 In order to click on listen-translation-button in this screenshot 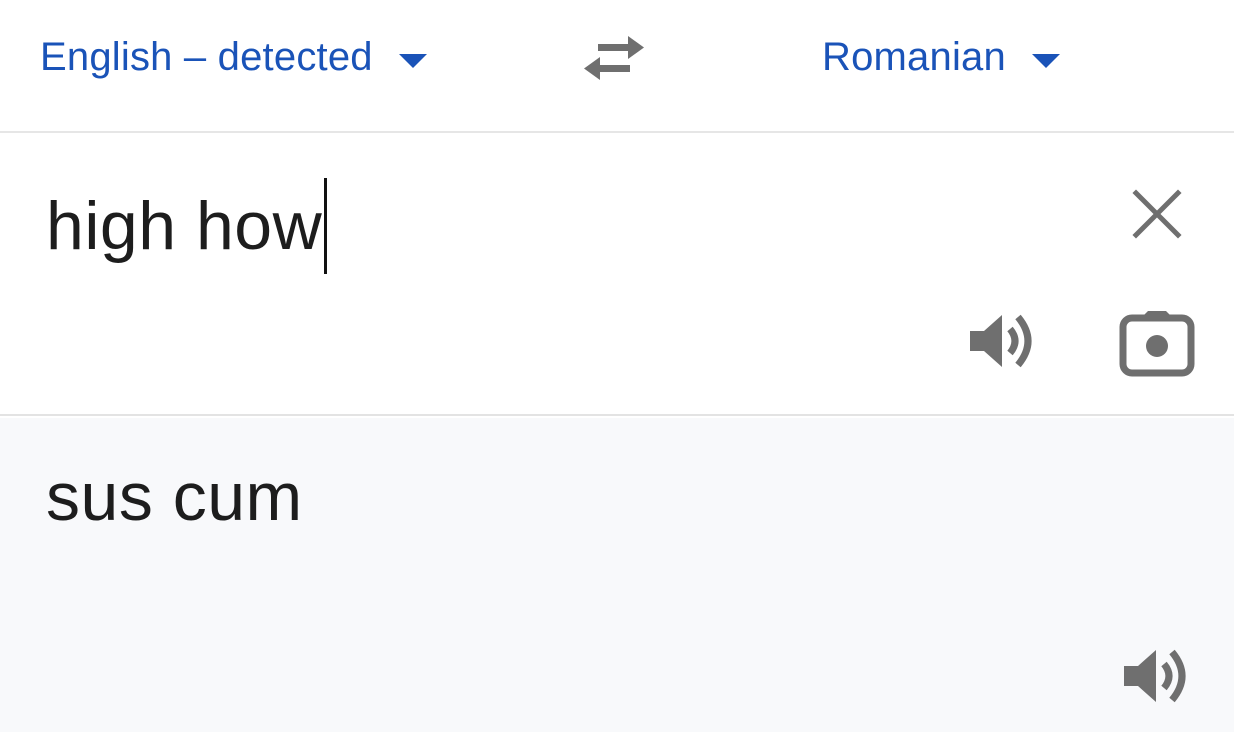, I will do `click(1156, 676)`.